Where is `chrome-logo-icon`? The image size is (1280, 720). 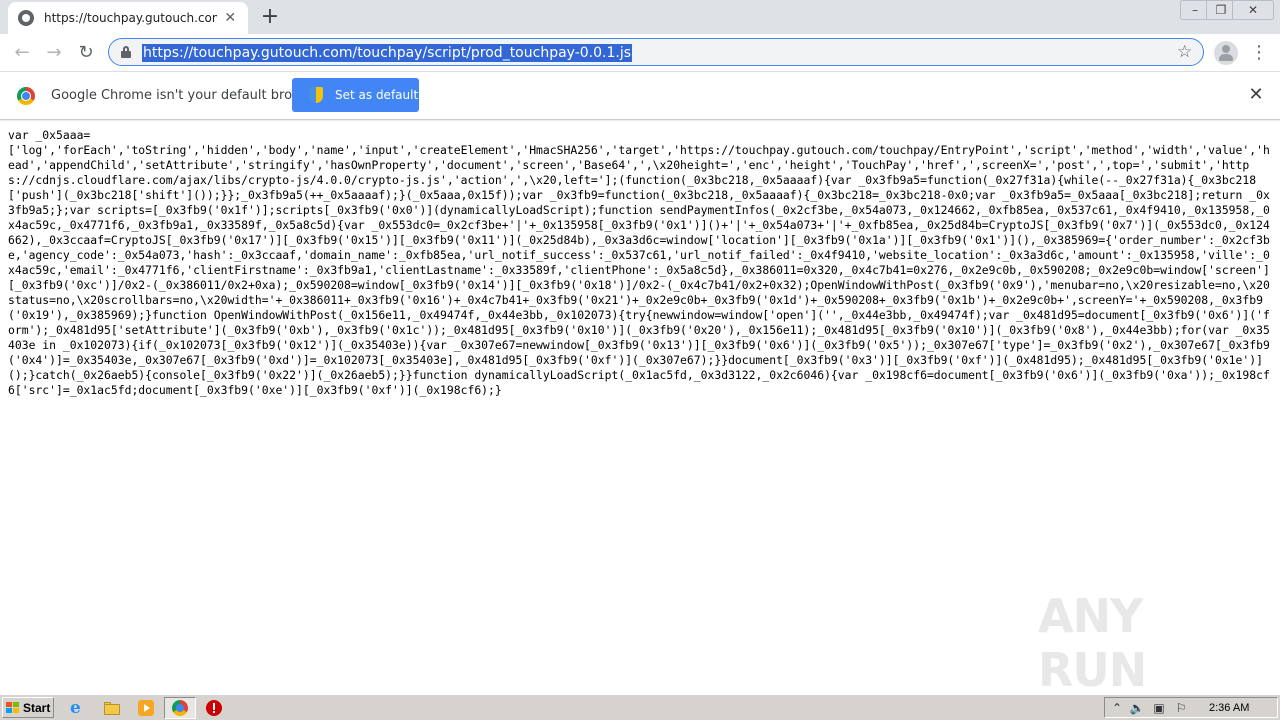 chrome-logo-icon is located at coordinates (26, 96).